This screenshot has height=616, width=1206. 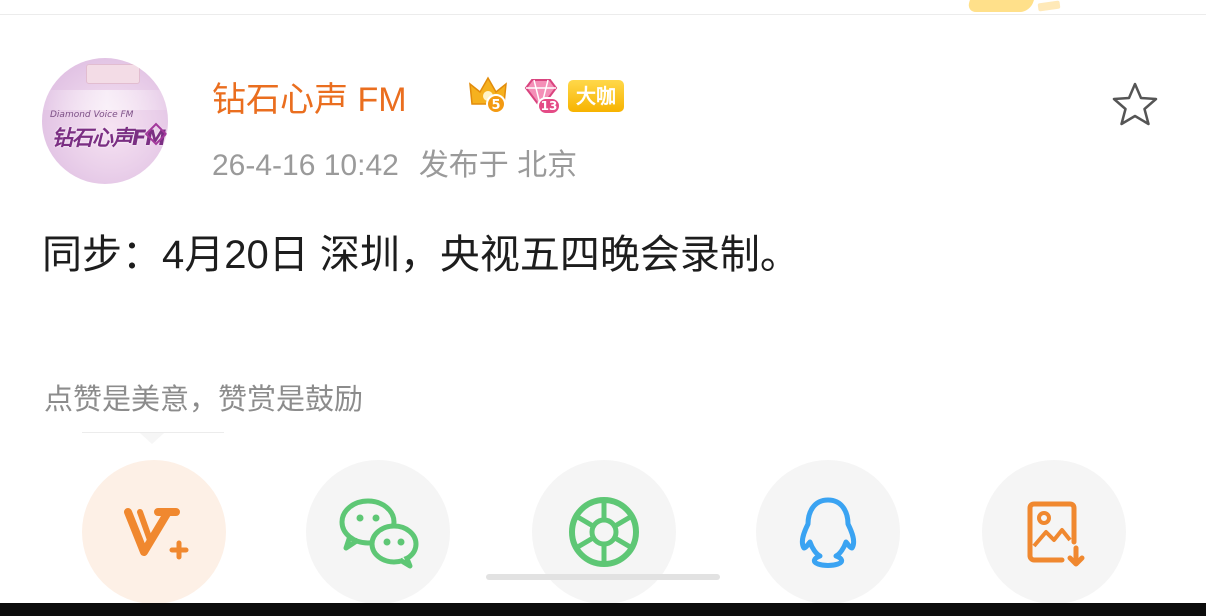 I want to click on save-image-button, so click(x=1054, y=532).